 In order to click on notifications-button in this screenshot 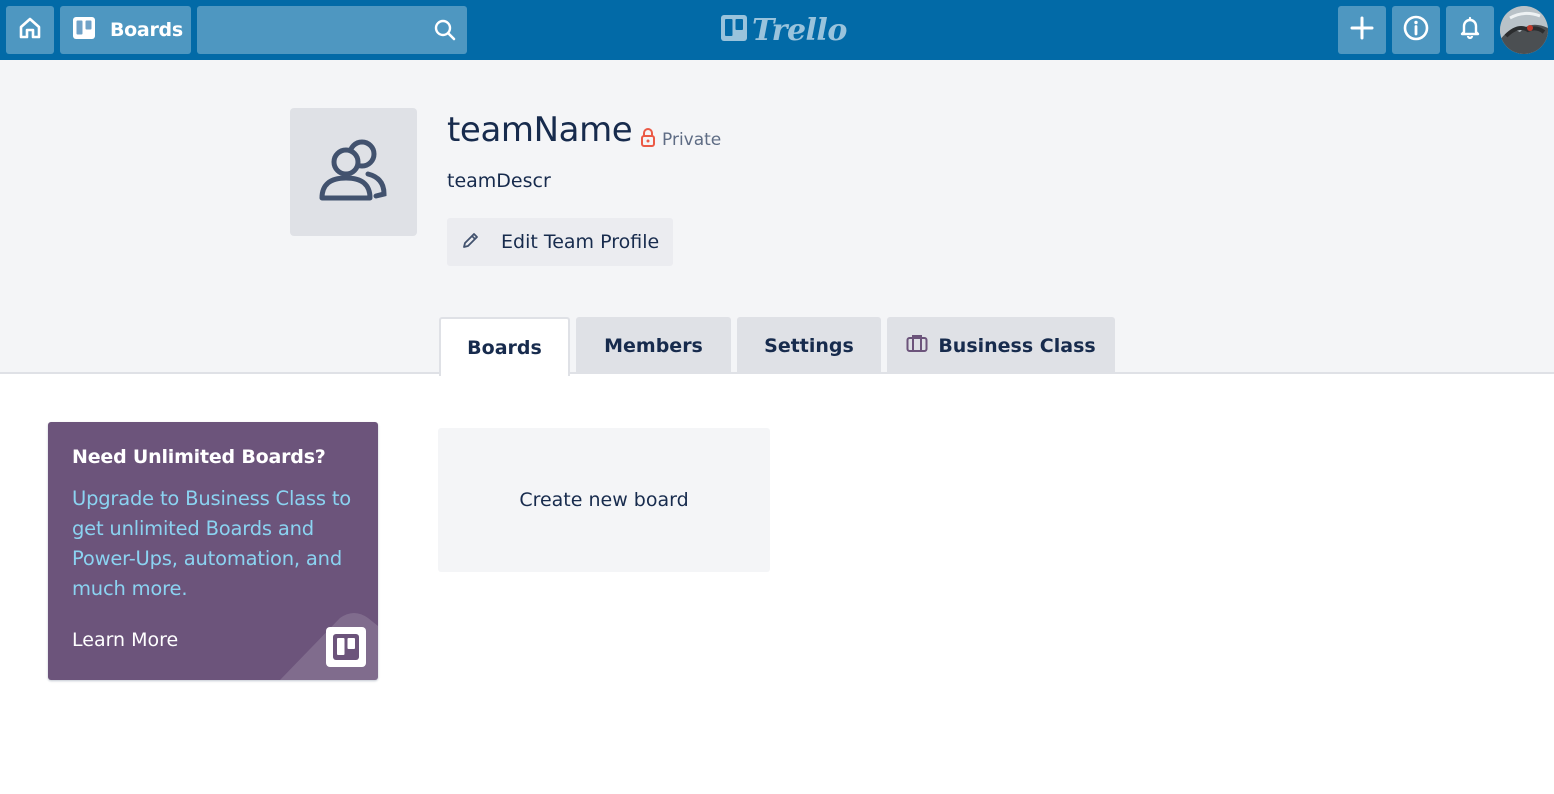, I will do `click(1470, 30)`.